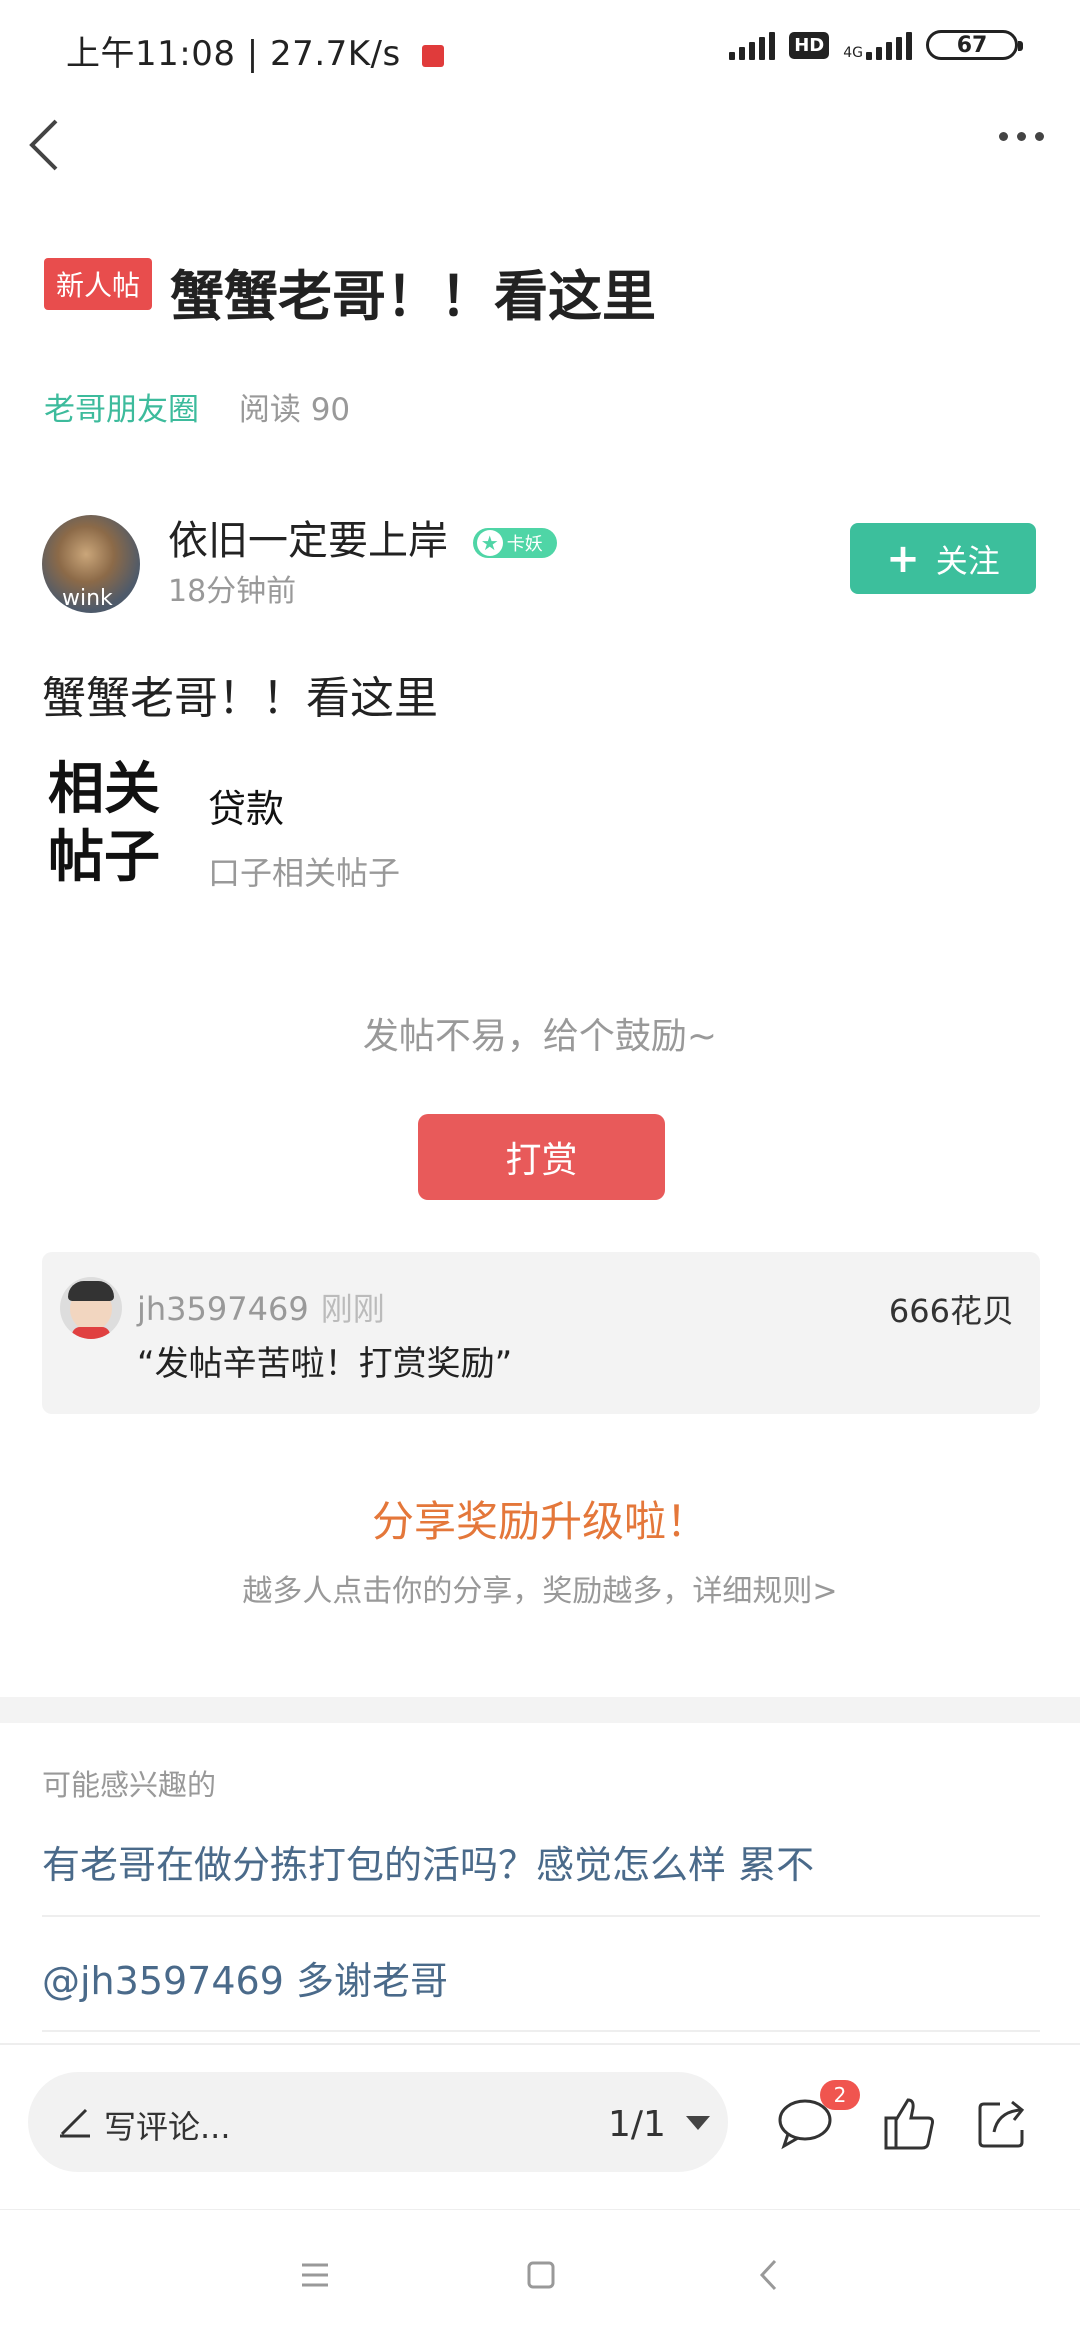 Image resolution: width=1080 pixels, height=2341 pixels. Describe the element at coordinates (540, 1588) in the screenshot. I see `share-rules-link: 越多人点击你的分享，奖励越多，详细规则>` at that location.